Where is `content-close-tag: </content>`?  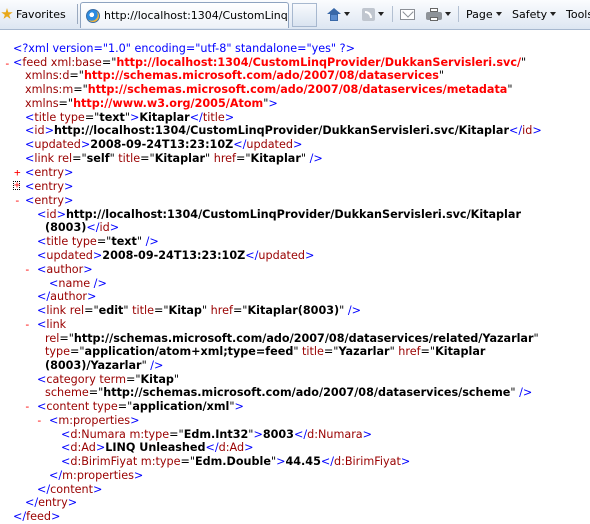 content-close-tag: </content> is located at coordinates (70, 489).